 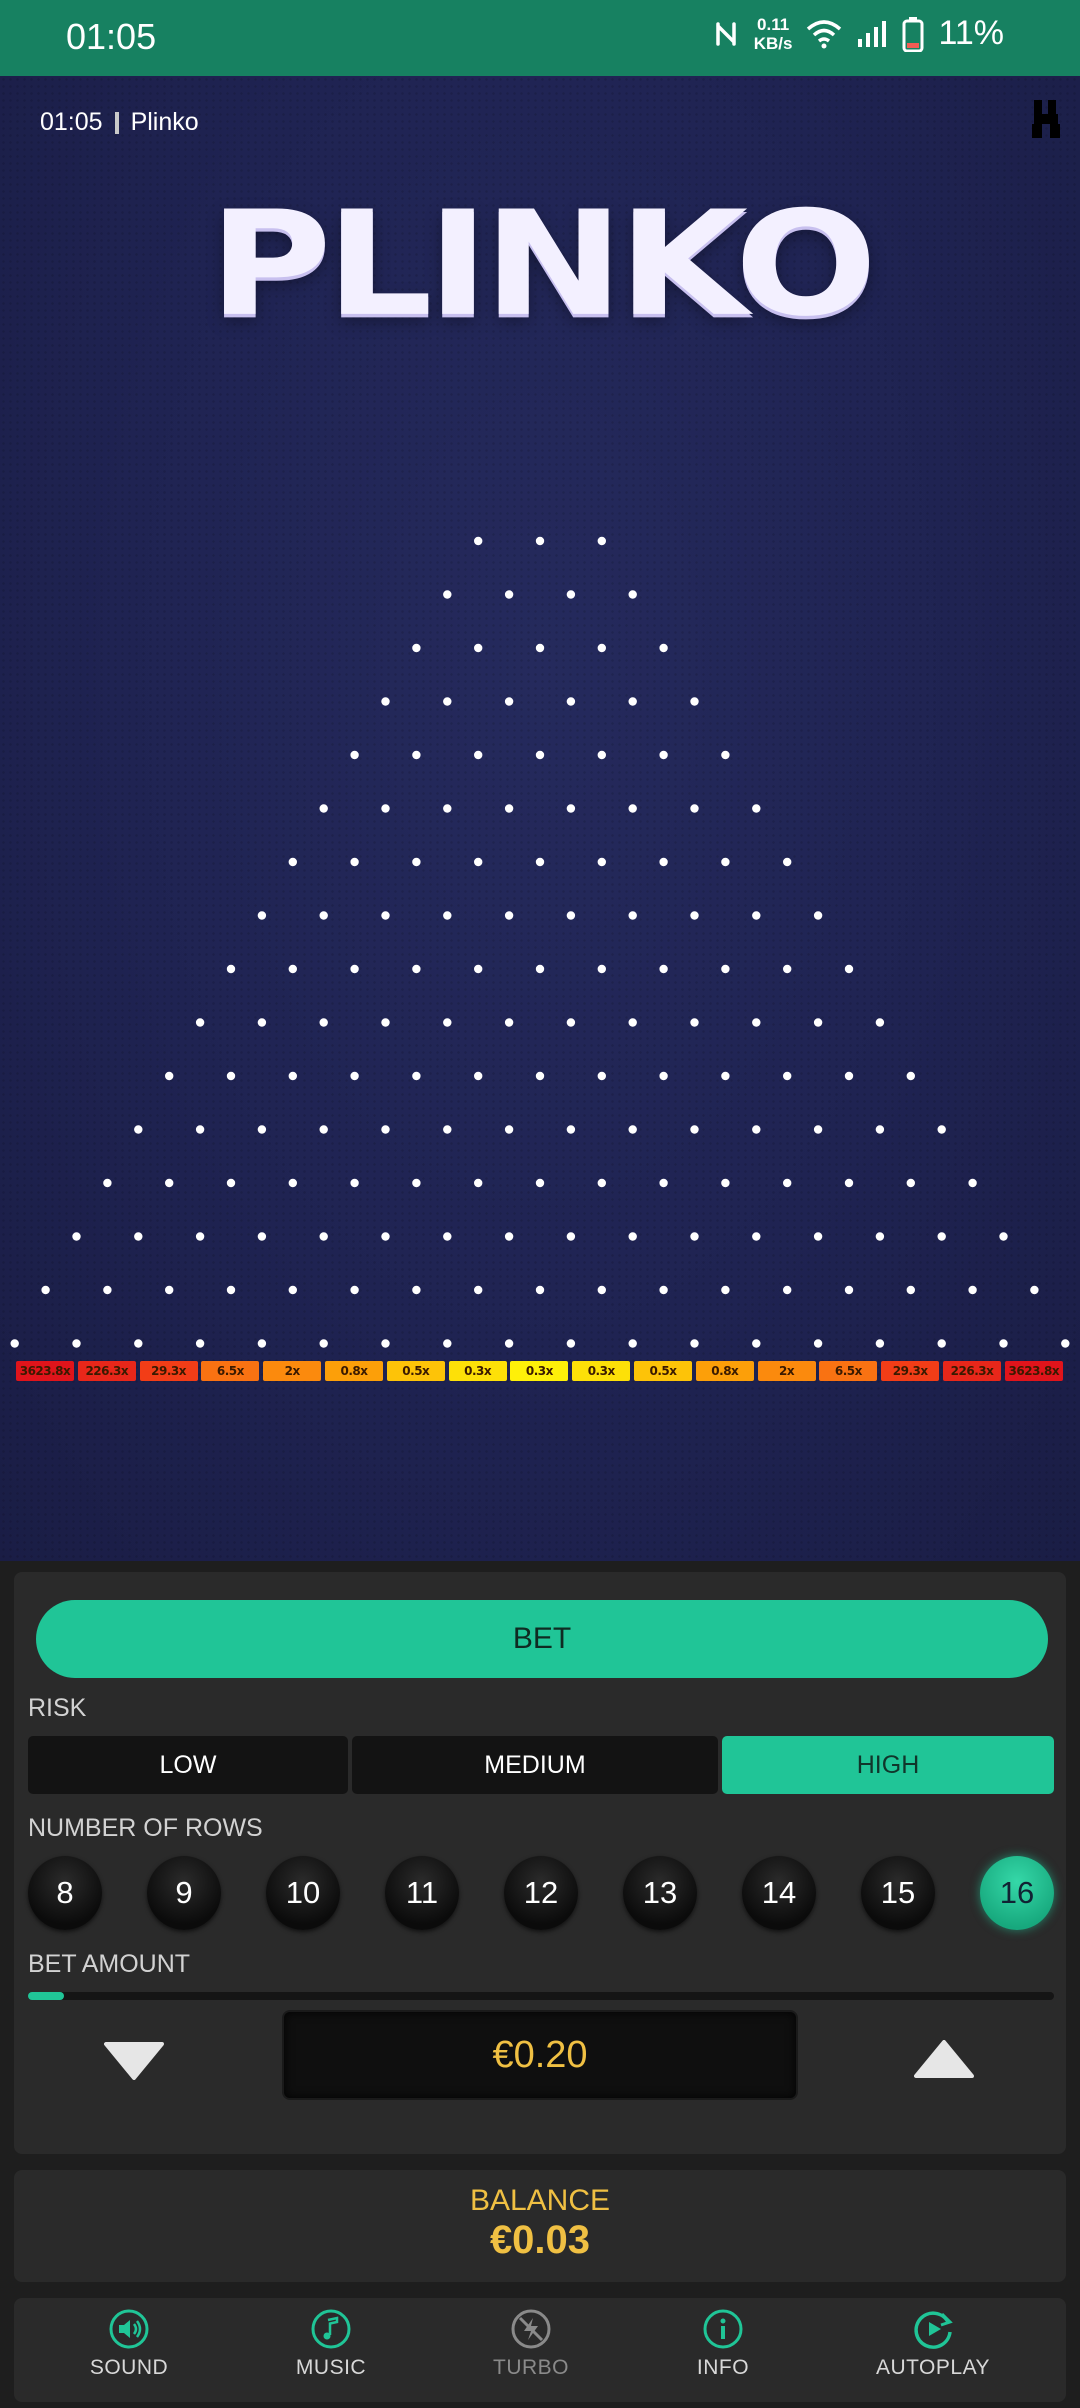 I want to click on balance-panel: BALANCE €0.03, so click(x=540, y=2226).